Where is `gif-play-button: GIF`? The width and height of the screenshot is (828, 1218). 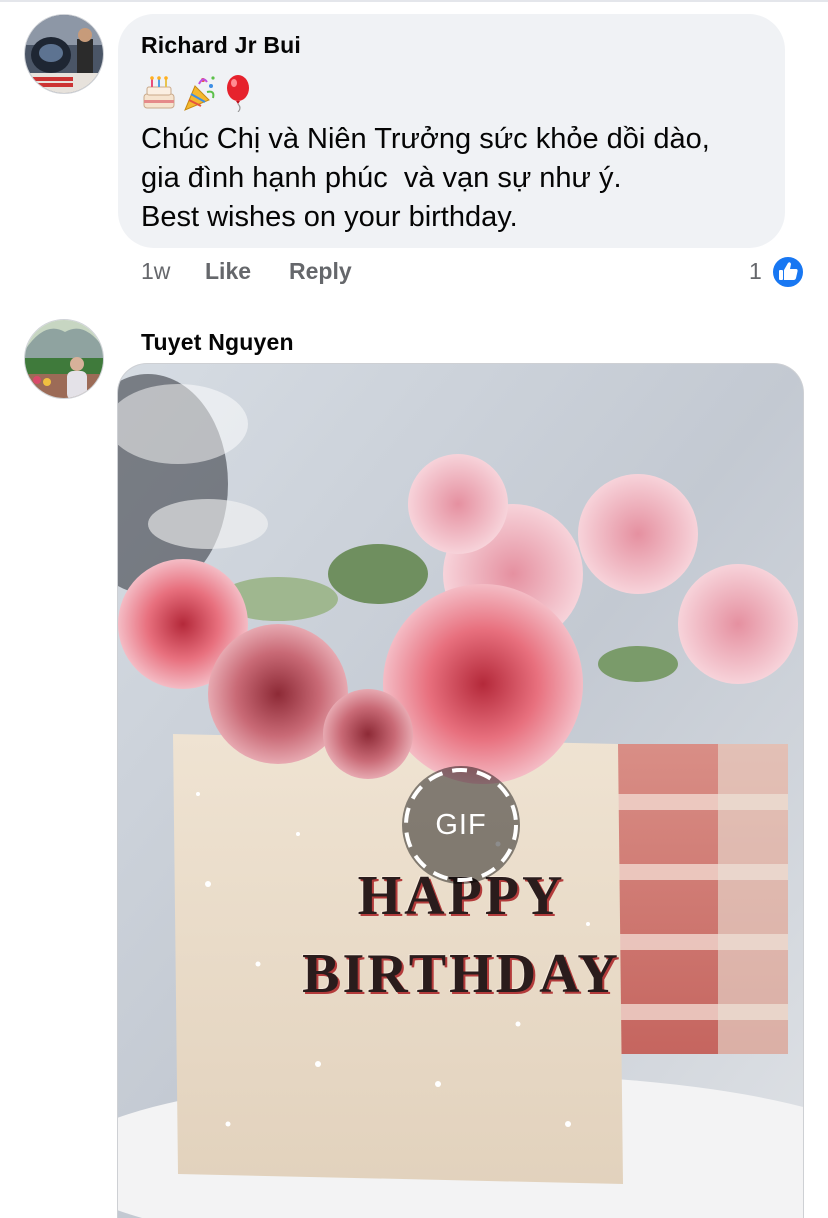
gif-play-button: GIF is located at coordinates (461, 825).